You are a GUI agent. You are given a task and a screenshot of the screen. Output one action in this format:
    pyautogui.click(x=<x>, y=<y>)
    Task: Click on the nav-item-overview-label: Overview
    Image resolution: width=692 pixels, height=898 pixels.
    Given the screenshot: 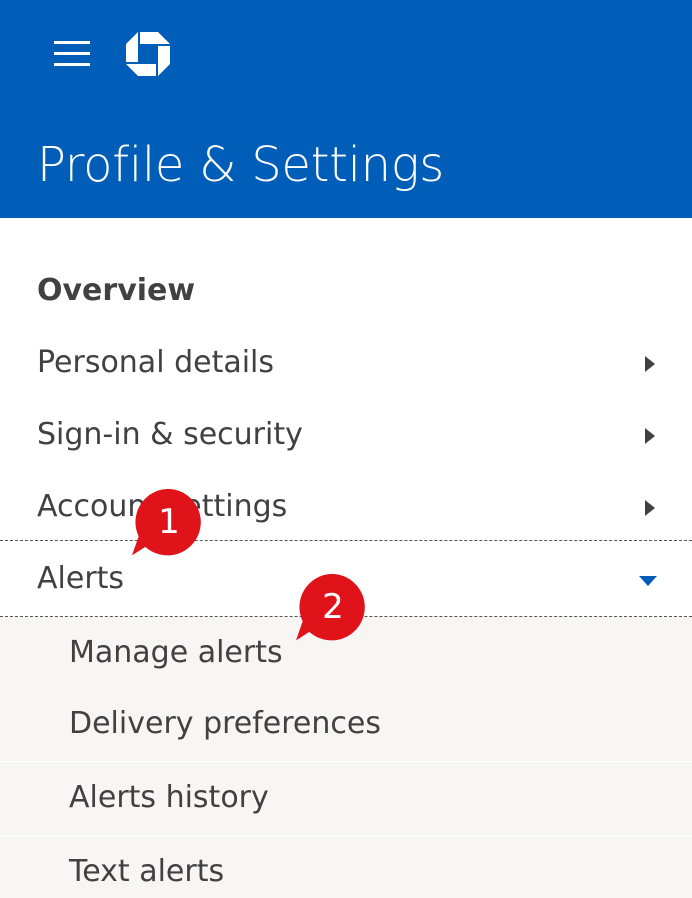 What is the action you would take?
    pyautogui.click(x=116, y=290)
    